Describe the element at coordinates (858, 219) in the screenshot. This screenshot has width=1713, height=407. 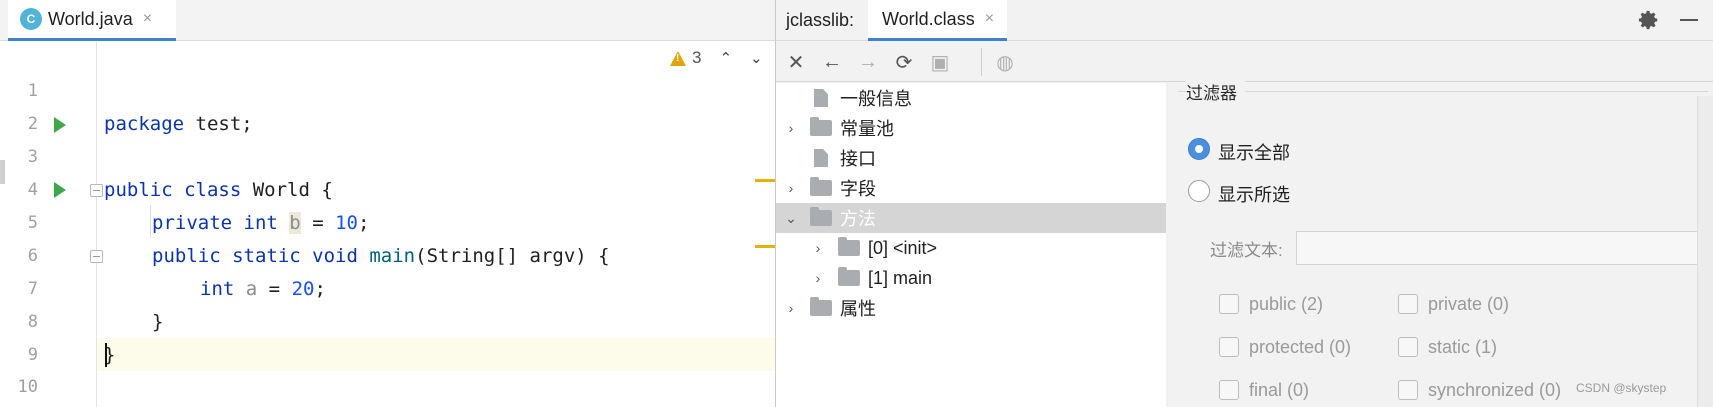
I see `tree-item-label: 方法` at that location.